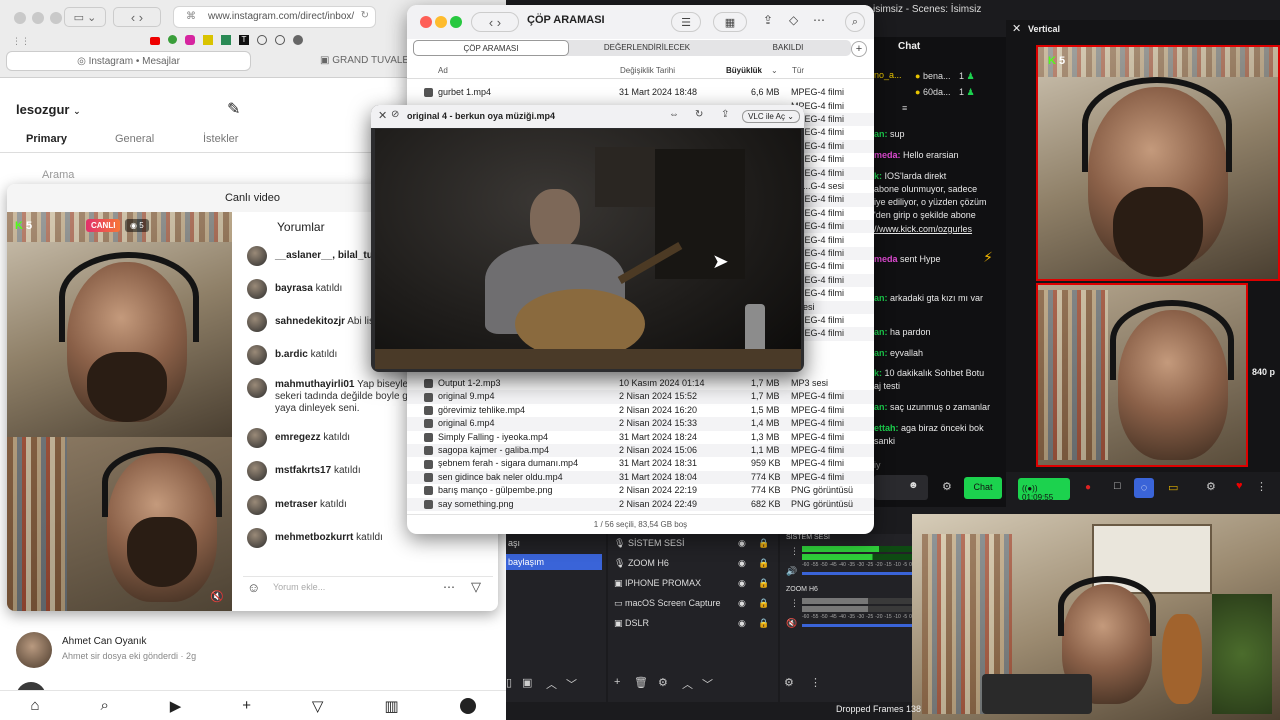  I want to click on move-down-icon: ﹀, so click(707, 684).